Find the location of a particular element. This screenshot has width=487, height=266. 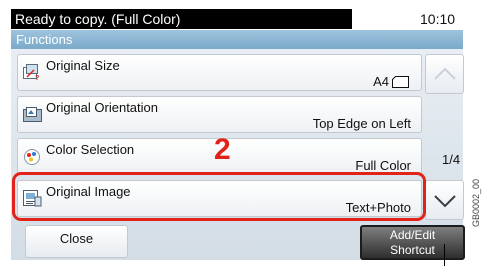

clock: 10:10 is located at coordinates (438, 19).